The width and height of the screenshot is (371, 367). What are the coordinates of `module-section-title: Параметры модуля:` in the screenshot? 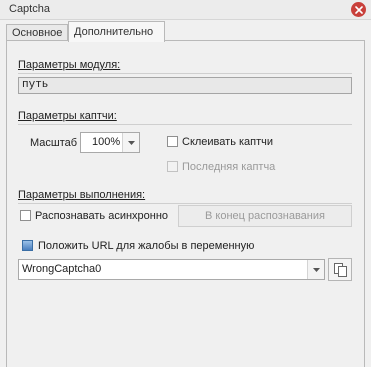 It's located at (69, 65).